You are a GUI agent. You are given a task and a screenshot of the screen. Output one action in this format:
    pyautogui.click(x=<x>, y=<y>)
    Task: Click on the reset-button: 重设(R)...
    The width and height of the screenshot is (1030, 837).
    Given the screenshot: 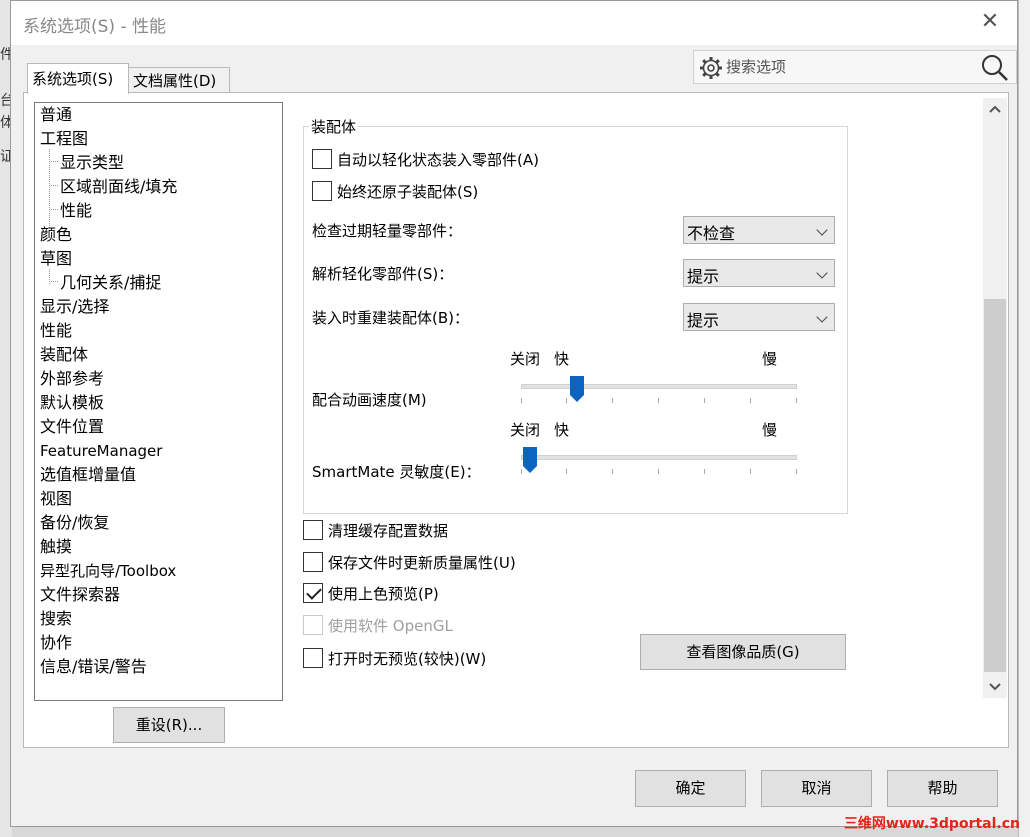 What is the action you would take?
    pyautogui.click(x=169, y=725)
    